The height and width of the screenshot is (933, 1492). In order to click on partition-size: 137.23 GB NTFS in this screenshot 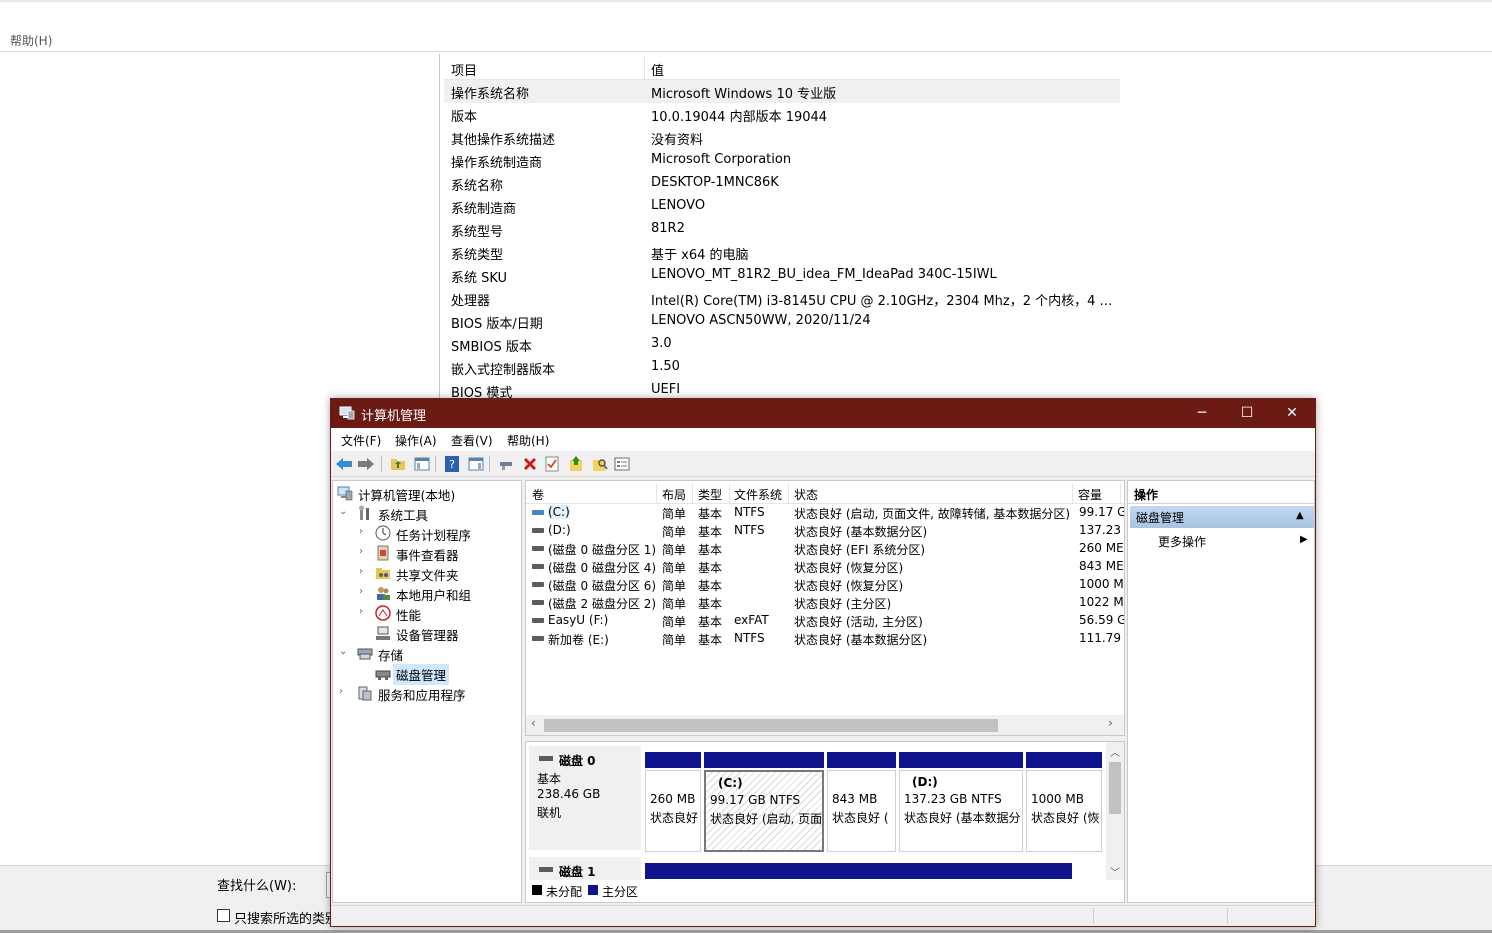, I will do `click(953, 799)`.